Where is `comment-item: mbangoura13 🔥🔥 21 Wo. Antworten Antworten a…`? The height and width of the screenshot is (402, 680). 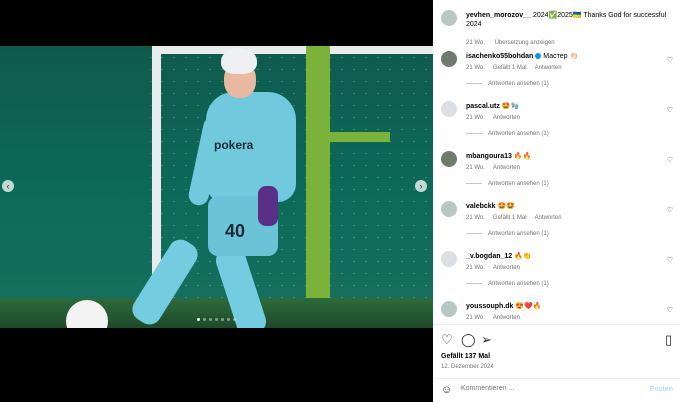 comment-item: mbangoura13 🔥🔥 21 Wo. Antworten Antworten a… is located at coordinates (559, 173).